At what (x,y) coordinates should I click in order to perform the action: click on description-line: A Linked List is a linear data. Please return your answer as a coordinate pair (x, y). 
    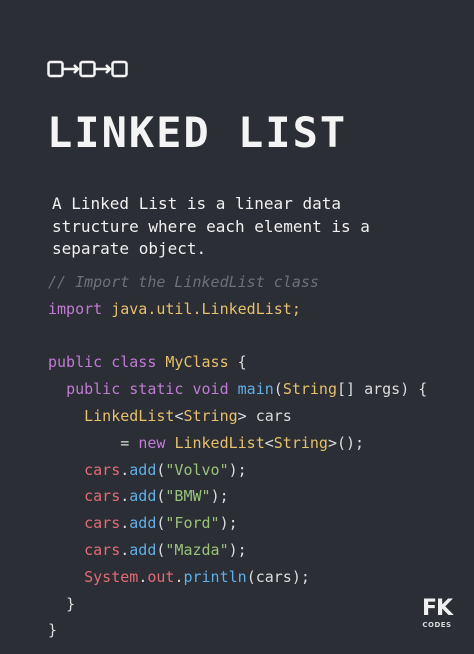
    Looking at the image, I should click on (196, 203).